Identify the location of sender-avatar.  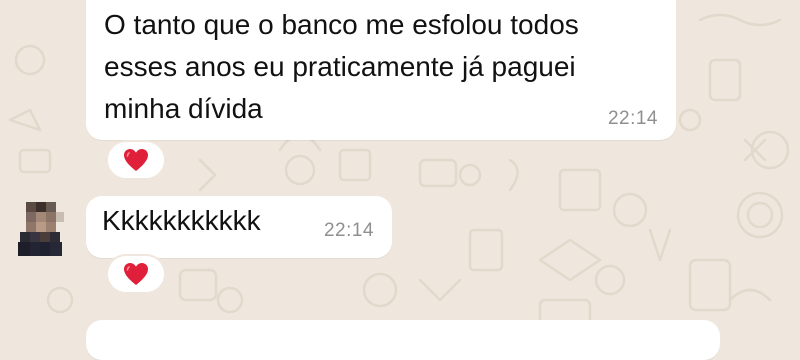
(42, 228).